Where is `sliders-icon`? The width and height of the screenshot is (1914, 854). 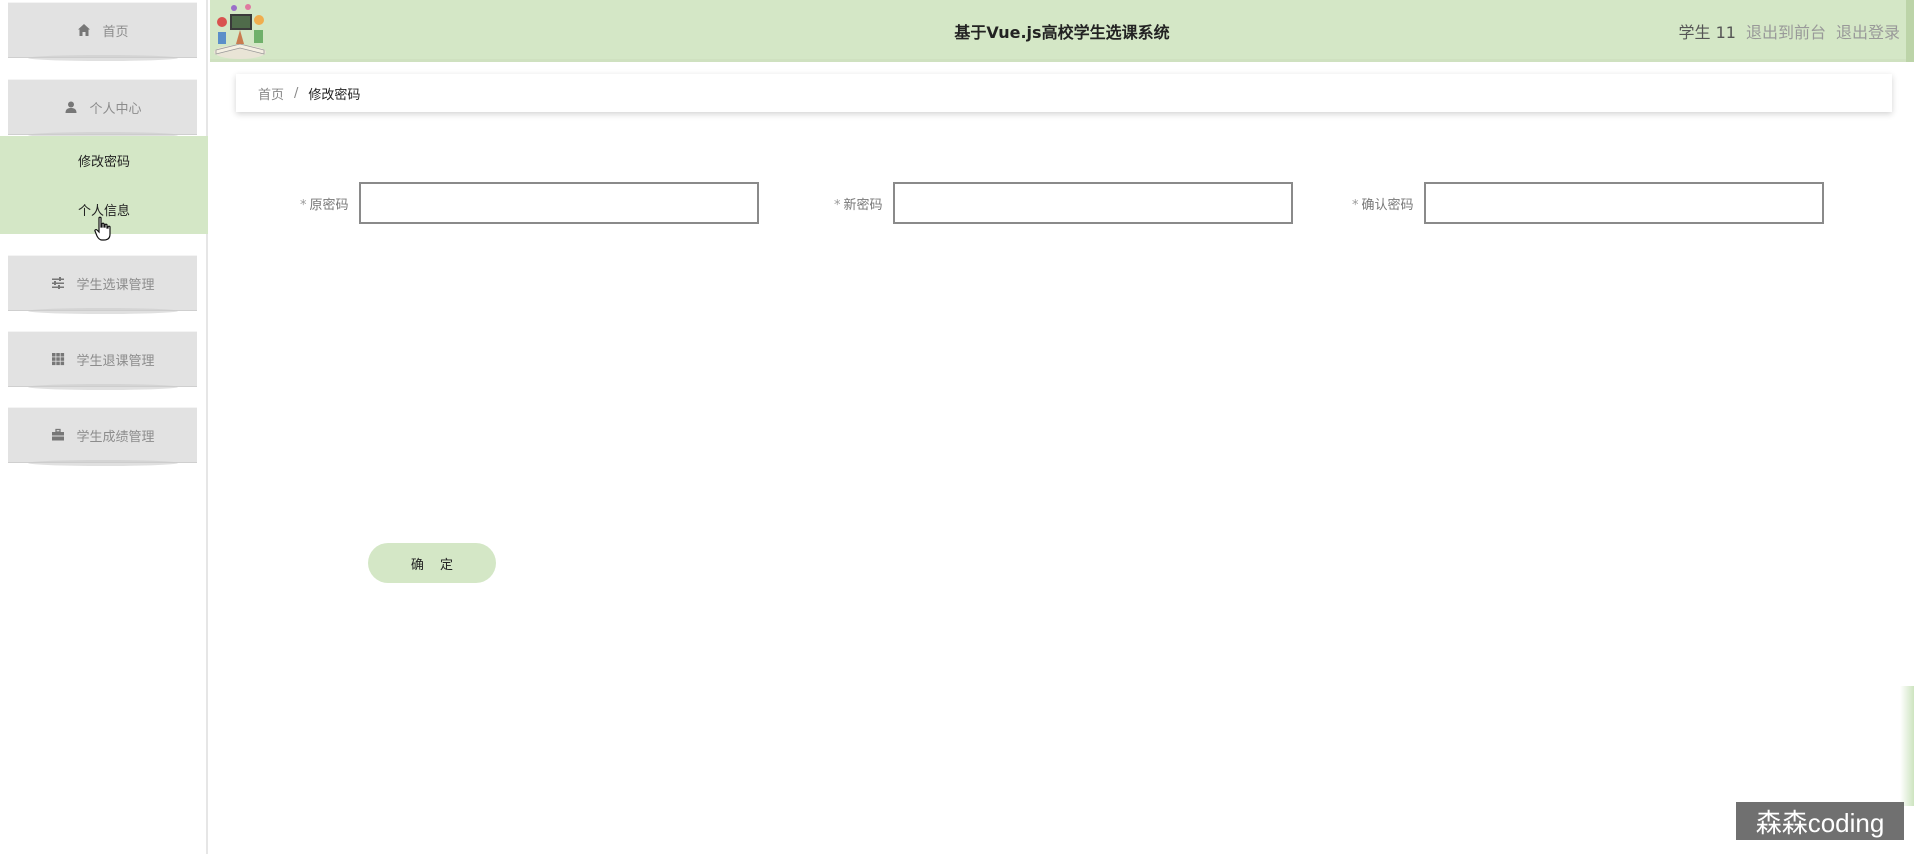
sliders-icon is located at coordinates (58, 283).